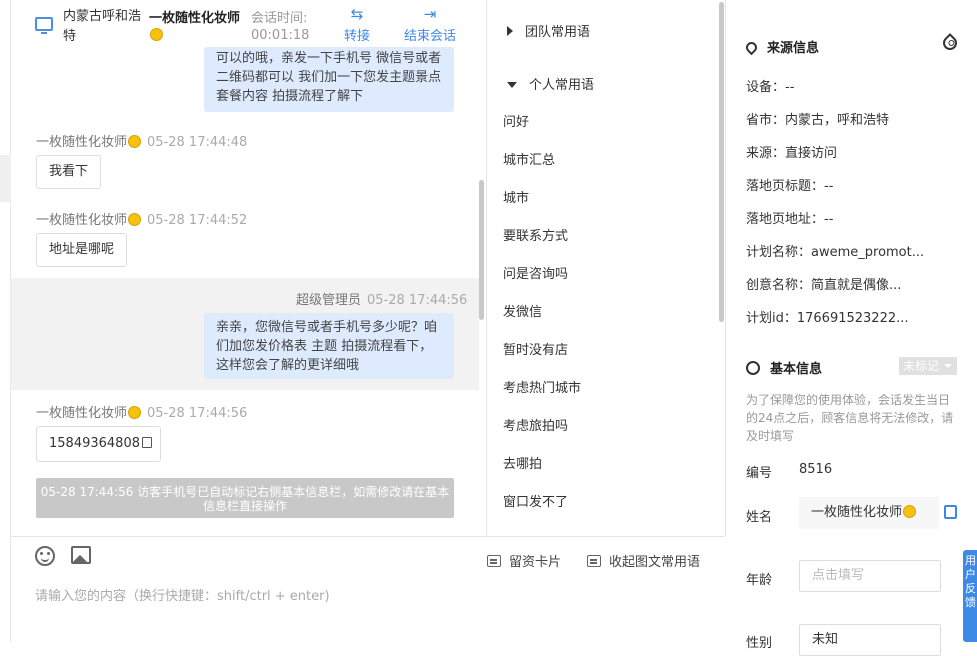 The image size is (977, 656). I want to click on phrase-item: 城市, so click(516, 196).